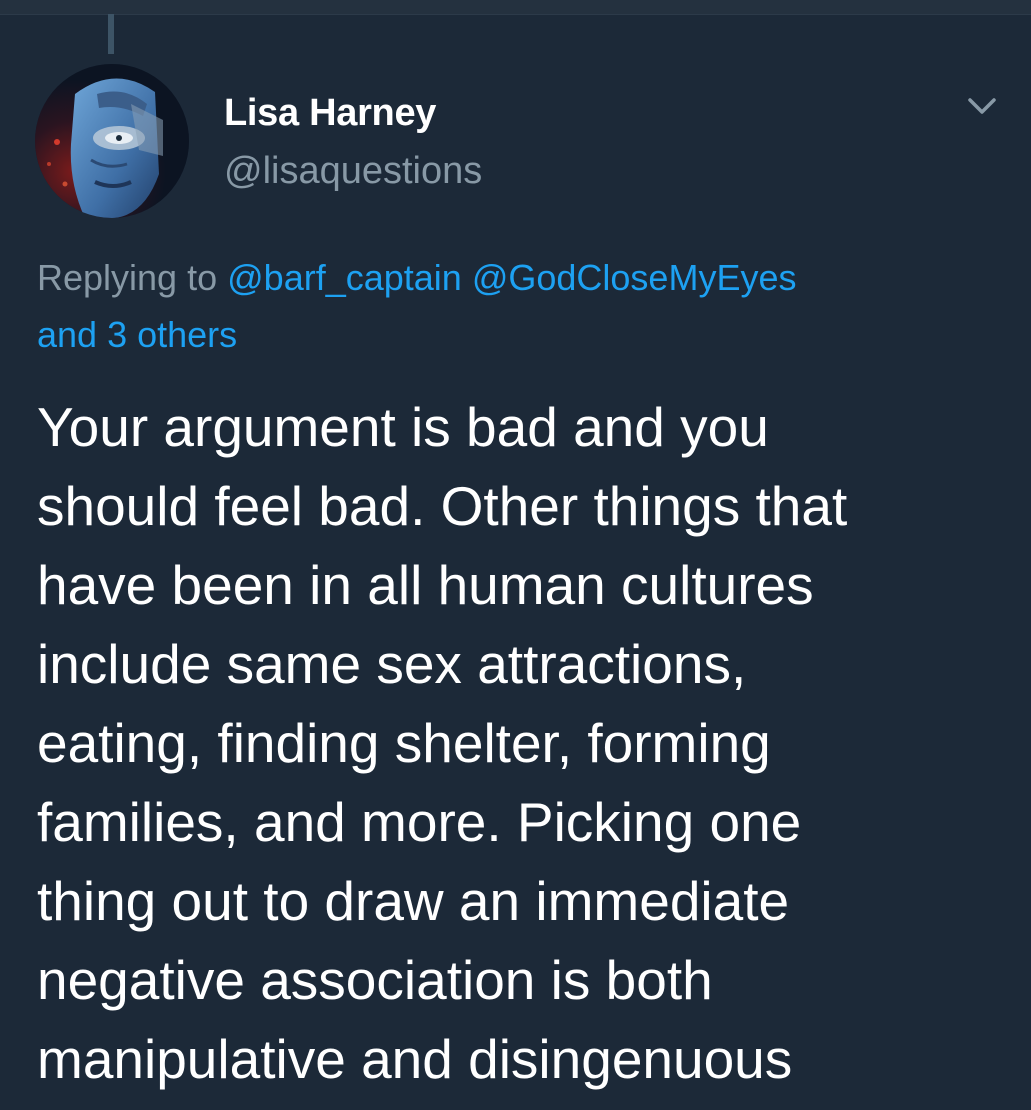 This screenshot has height=1110, width=1031. Describe the element at coordinates (419, 822) in the screenshot. I see `tweet-text-line: families, and more. Picking one` at that location.